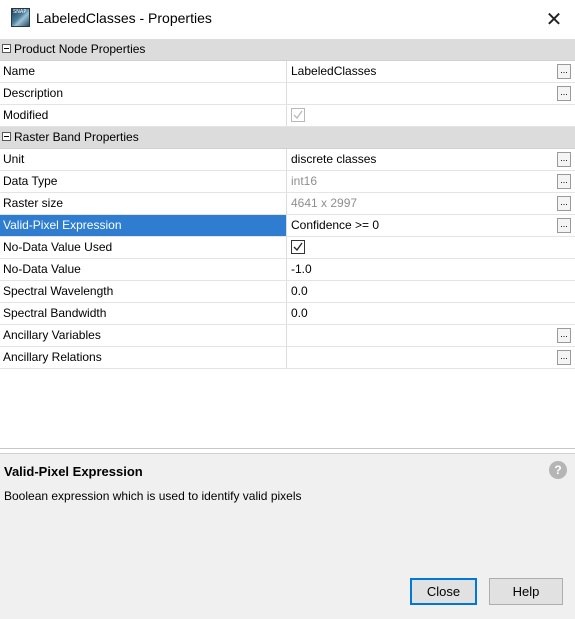 This screenshot has width=575, height=619. What do you see at coordinates (430, 313) in the screenshot?
I see `spectral-bandwidth-field: 0.0` at bounding box center [430, 313].